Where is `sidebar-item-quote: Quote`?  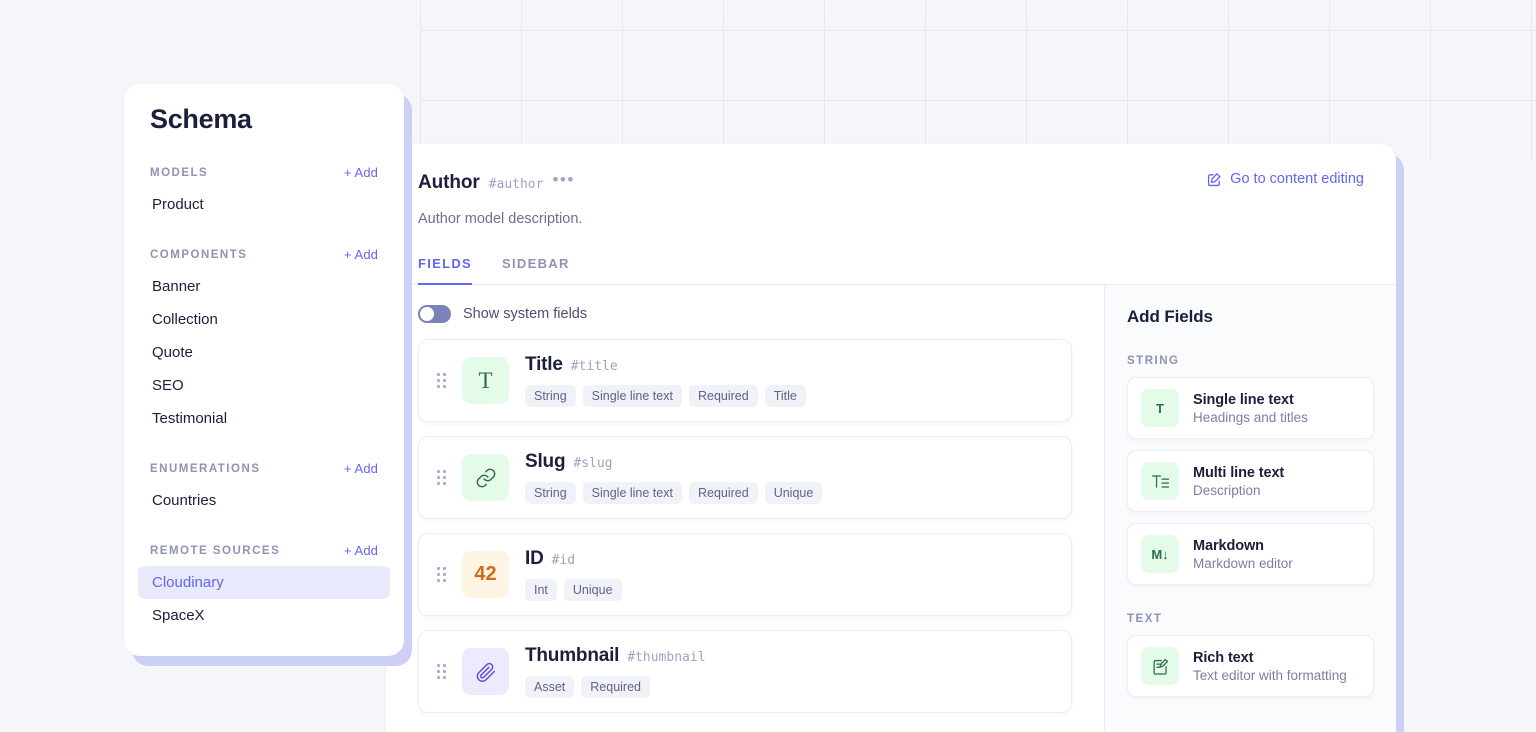
sidebar-item-quote: Quote is located at coordinates (264, 352).